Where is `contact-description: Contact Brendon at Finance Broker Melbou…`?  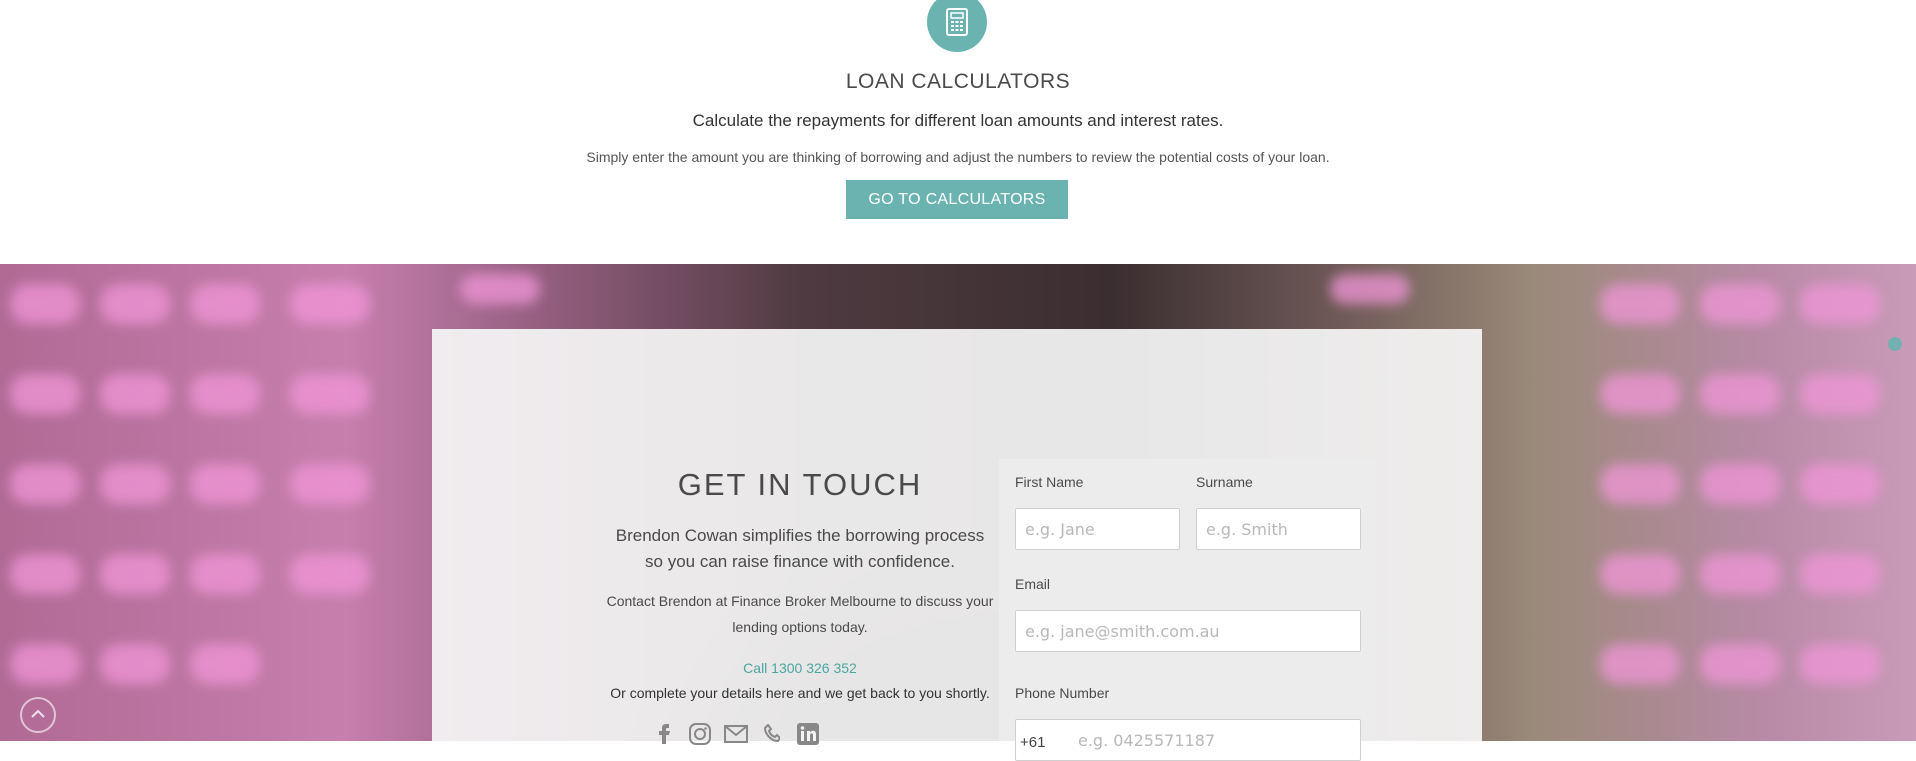 contact-description: Contact Brendon at Finance Broker Melbou… is located at coordinates (800, 614).